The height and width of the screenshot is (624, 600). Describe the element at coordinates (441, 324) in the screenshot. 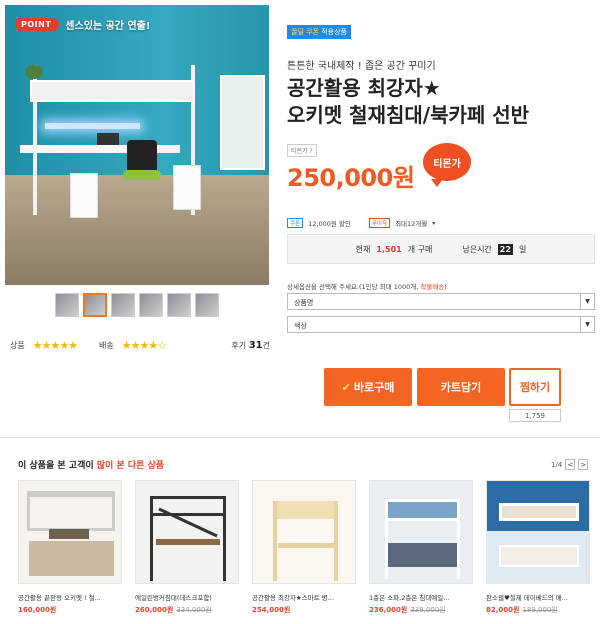

I see `color-select: 색상 ▼` at that location.